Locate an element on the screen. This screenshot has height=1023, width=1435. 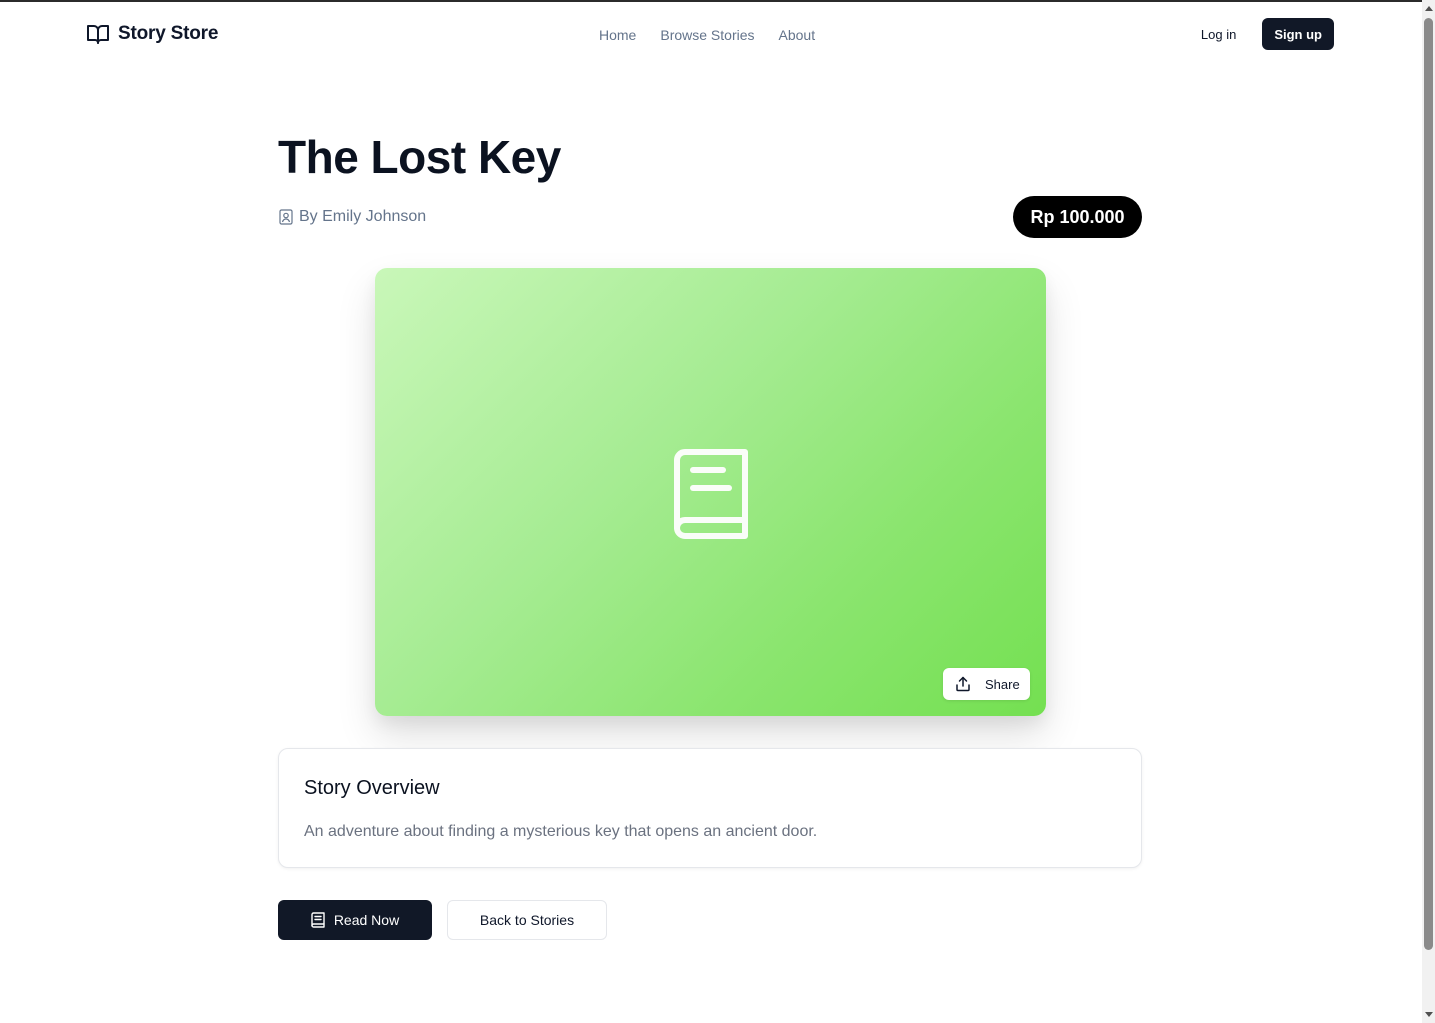
nav-home: Home is located at coordinates (617, 35).